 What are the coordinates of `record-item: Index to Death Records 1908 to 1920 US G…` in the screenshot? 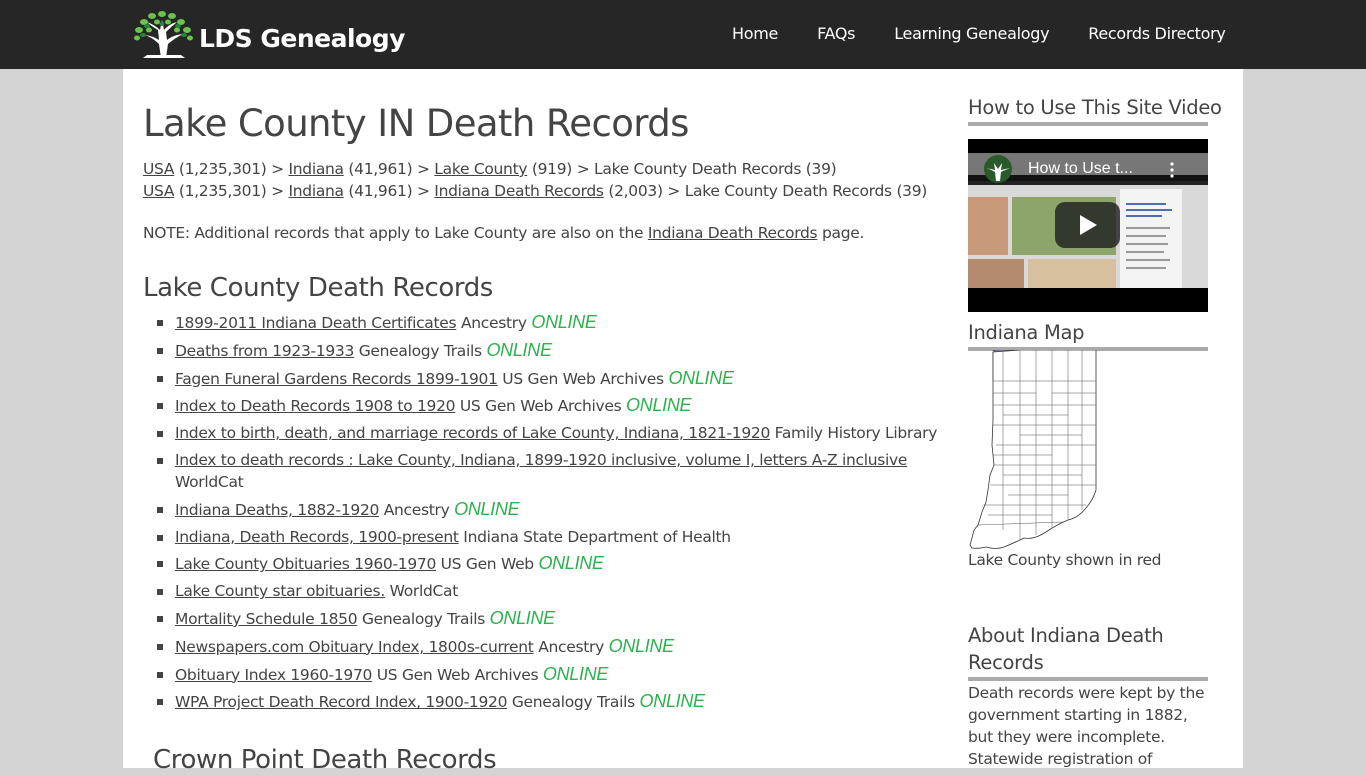 It's located at (552, 405).